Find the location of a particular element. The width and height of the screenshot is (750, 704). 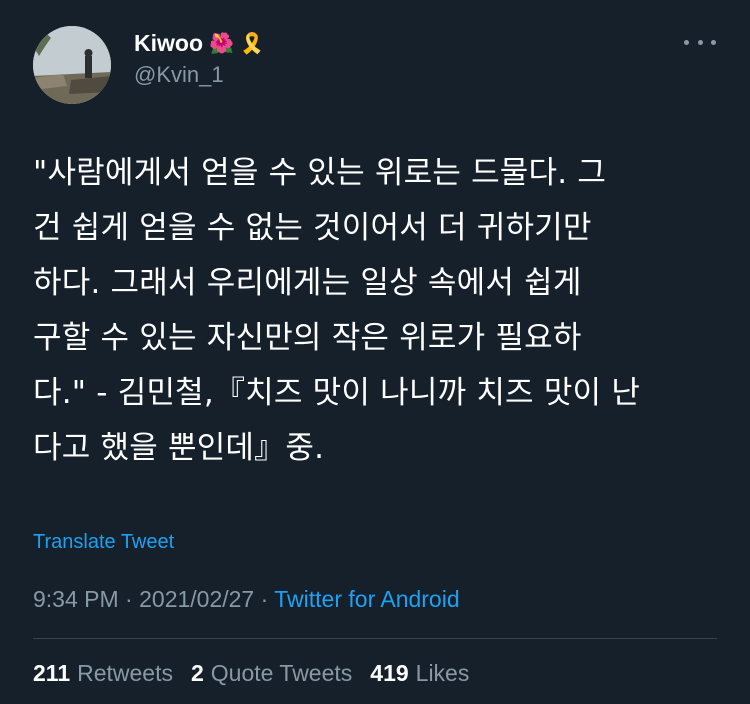

avatar is located at coordinates (72, 65).